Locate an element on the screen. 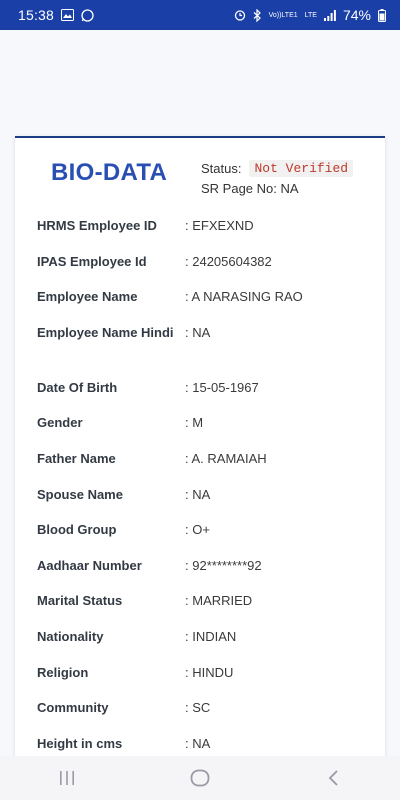 The height and width of the screenshot is (800, 400). bluetooth-icon is located at coordinates (257, 15).